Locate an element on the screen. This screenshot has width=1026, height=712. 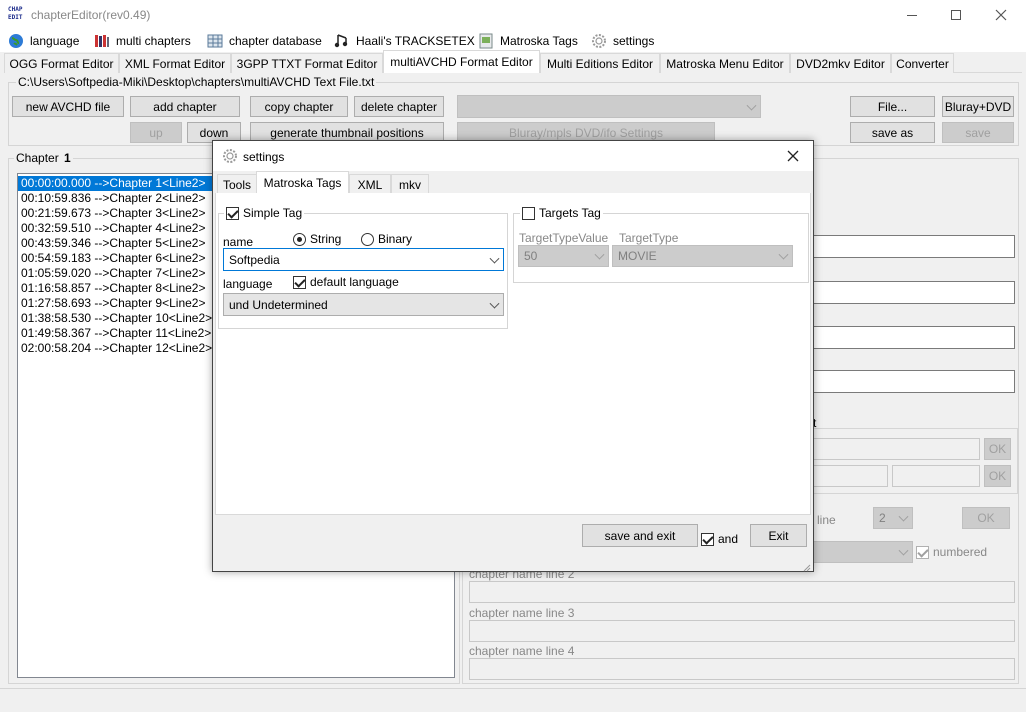
language-combo-value: und Undetermined is located at coordinates (278, 304).